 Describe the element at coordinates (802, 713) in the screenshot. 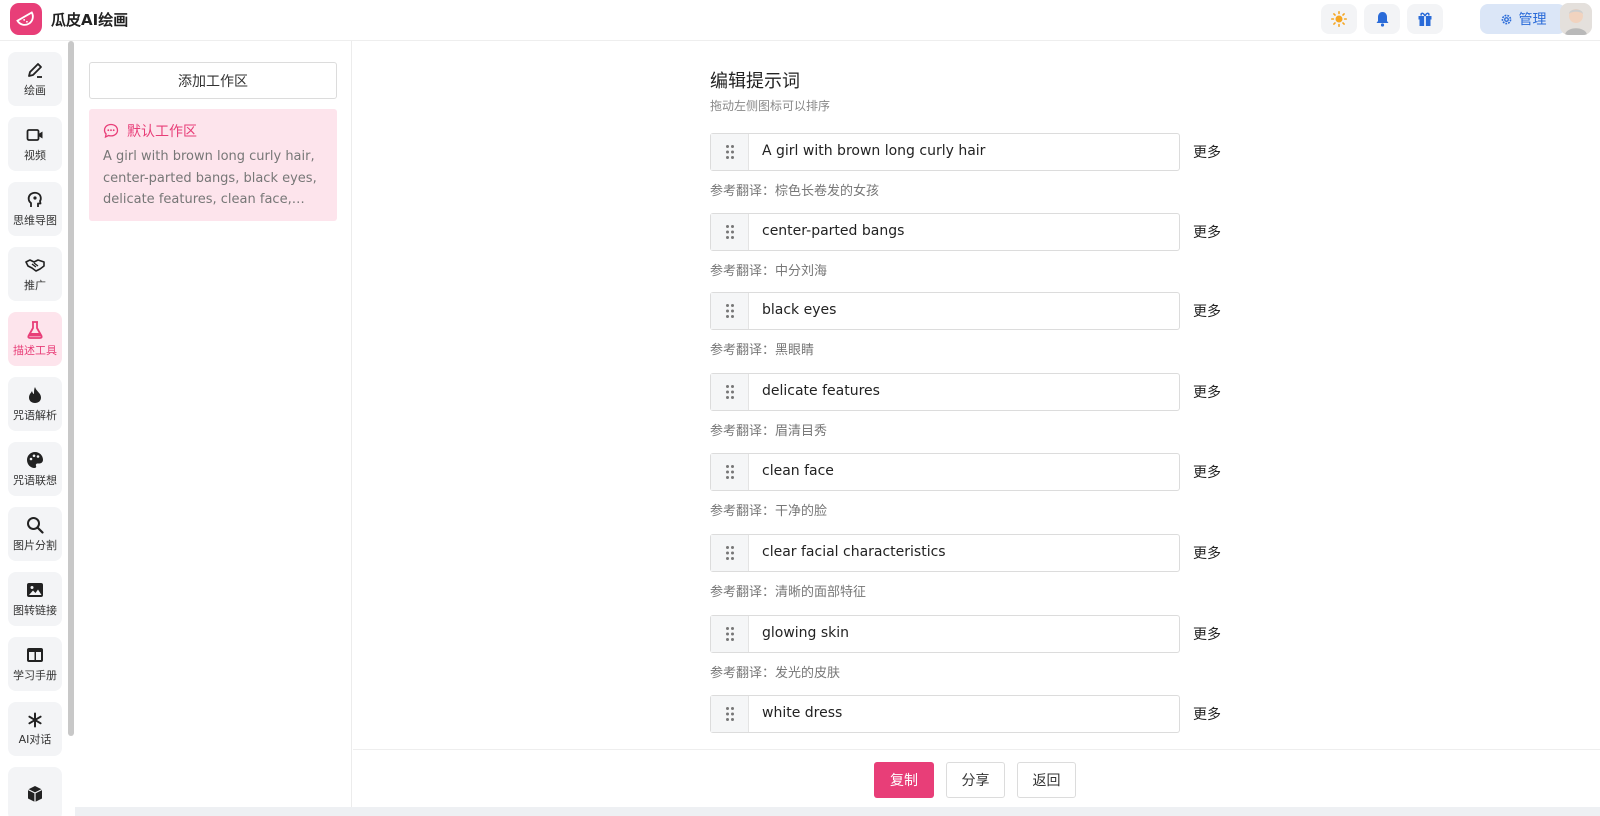

I see `prompt-text: white dress` at that location.